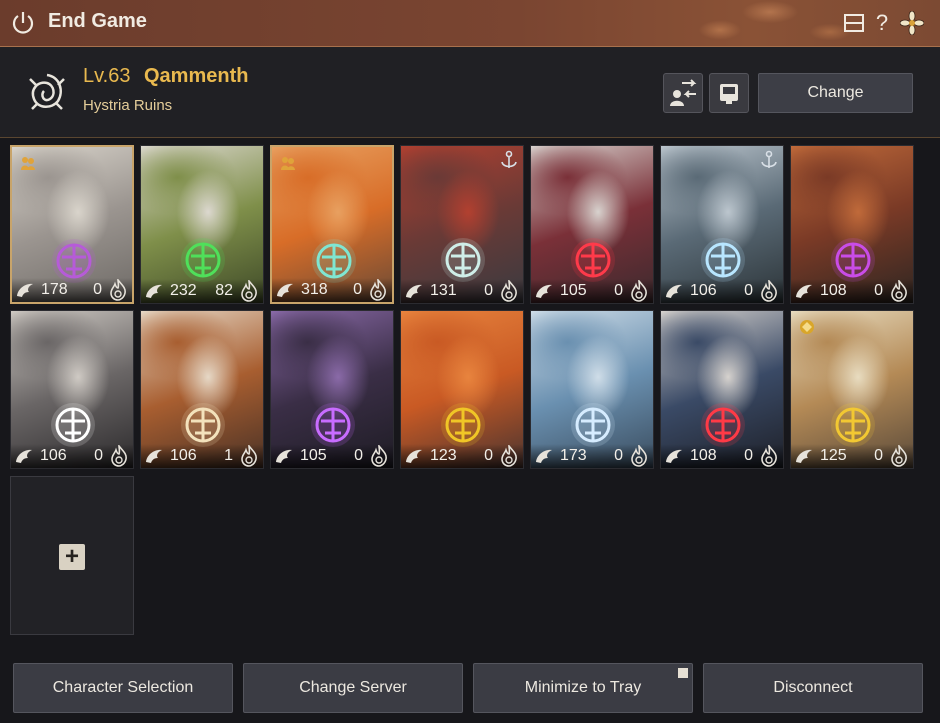 The width and height of the screenshot is (940, 723). I want to click on item-level-value: 232, so click(183, 290).